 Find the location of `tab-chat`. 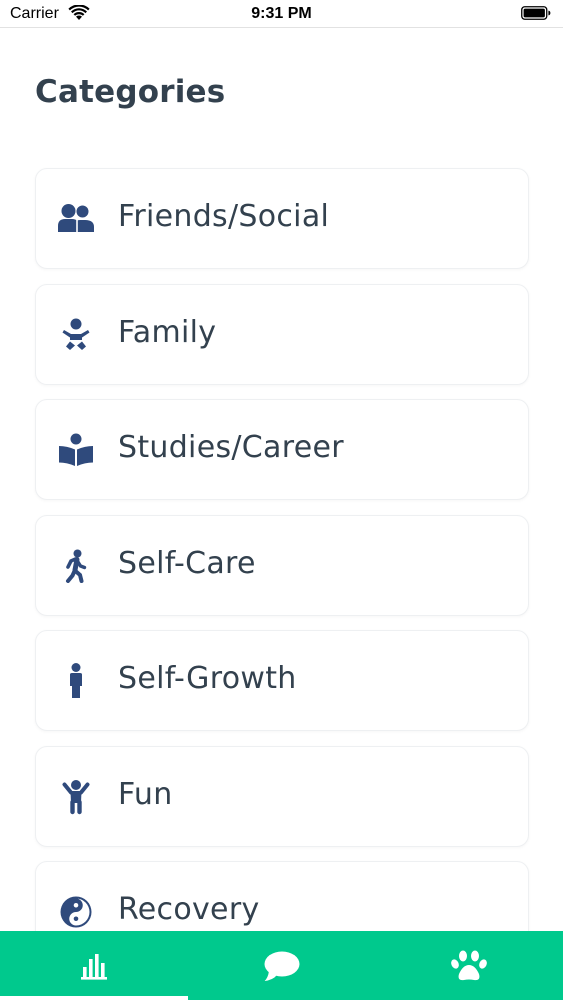

tab-chat is located at coordinates (282, 965).